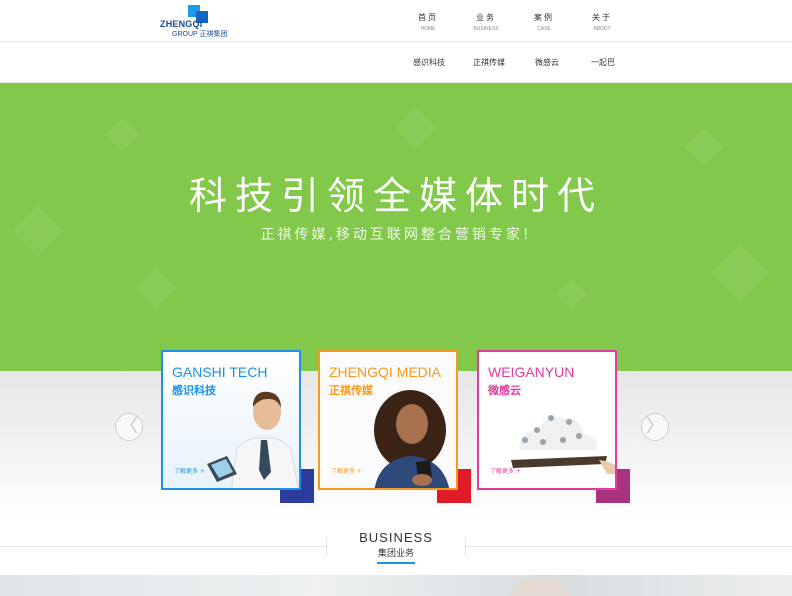  I want to click on subnav-item-weiganyun: 微感云, so click(547, 62).